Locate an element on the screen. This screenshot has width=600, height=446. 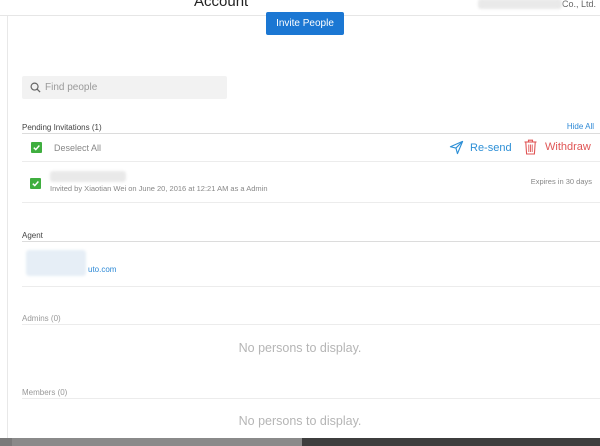
deselect-all-label: Deselect All is located at coordinates (77, 148).